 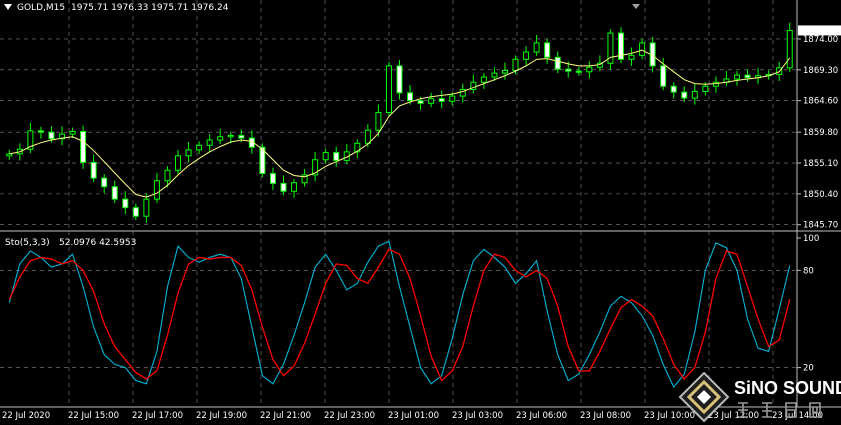 I want to click on last-price-marker, so click(x=819, y=30).